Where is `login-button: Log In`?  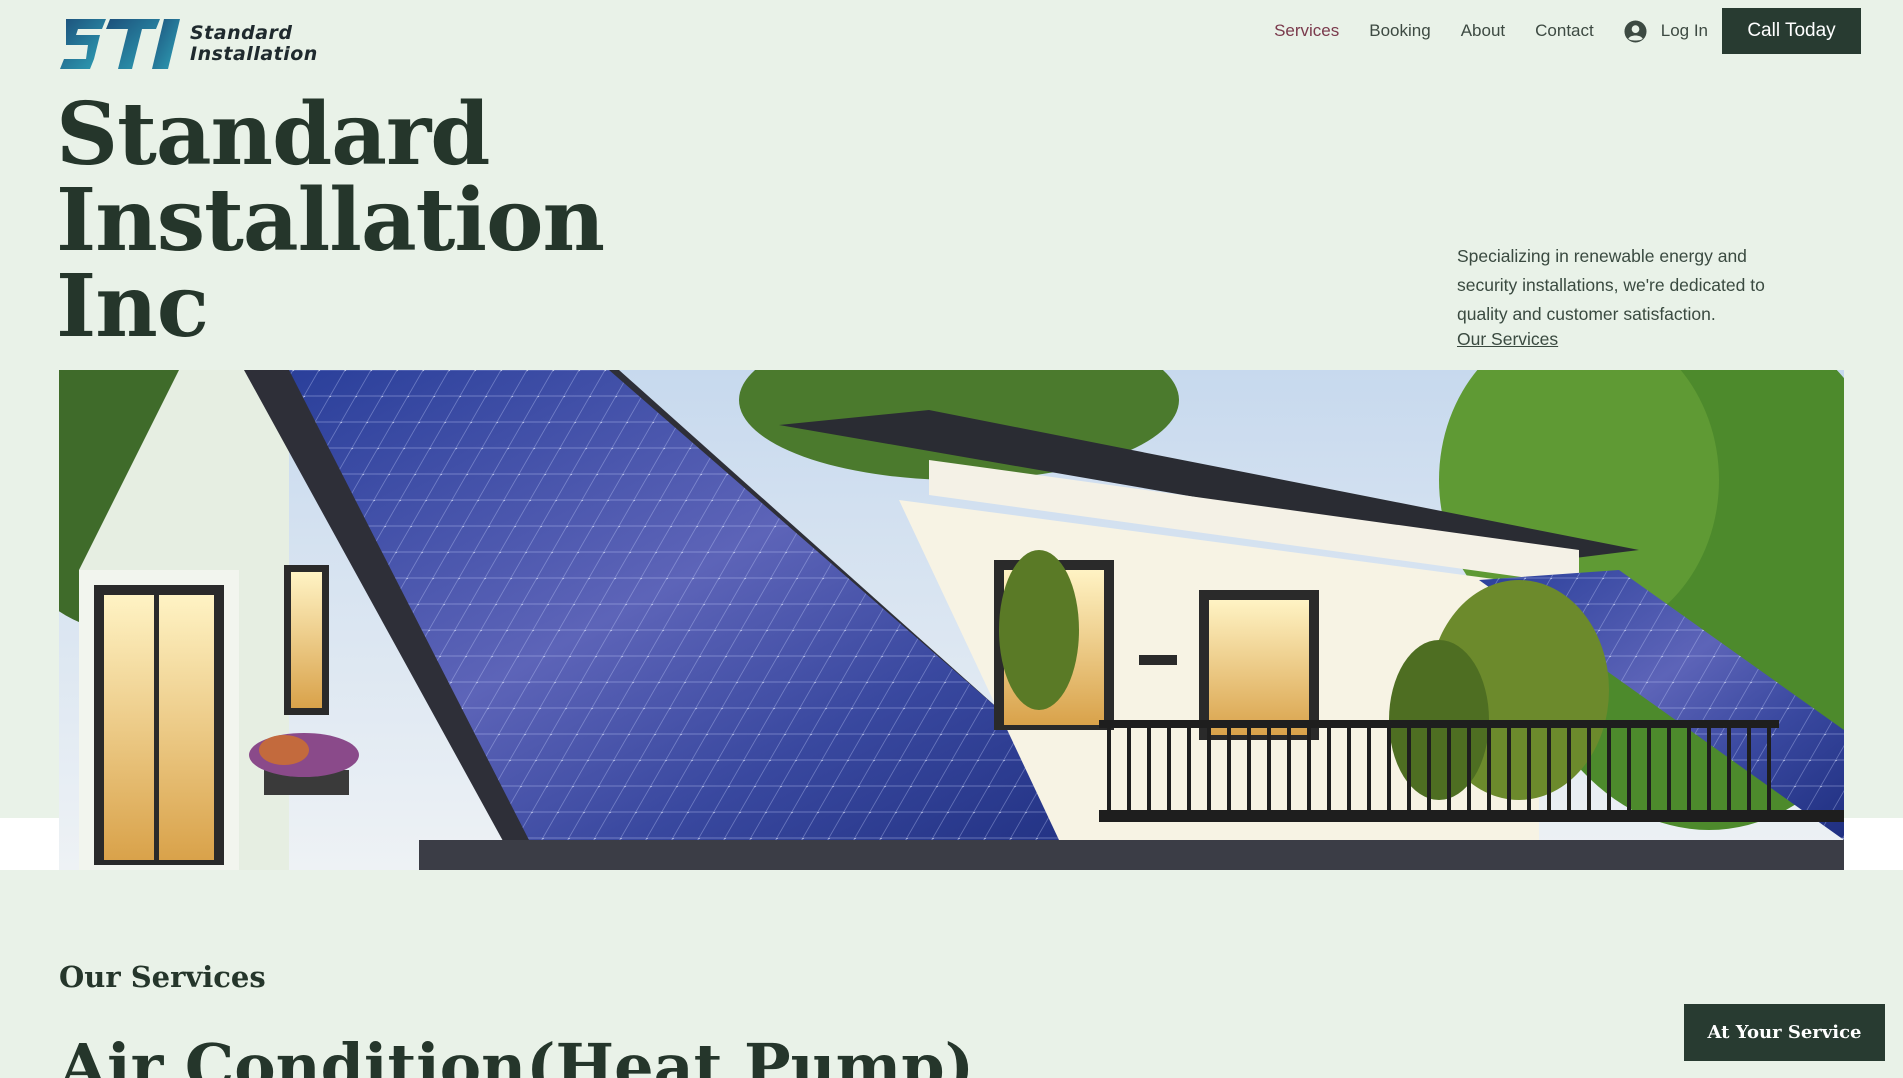
login-button: Log In is located at coordinates (1666, 31).